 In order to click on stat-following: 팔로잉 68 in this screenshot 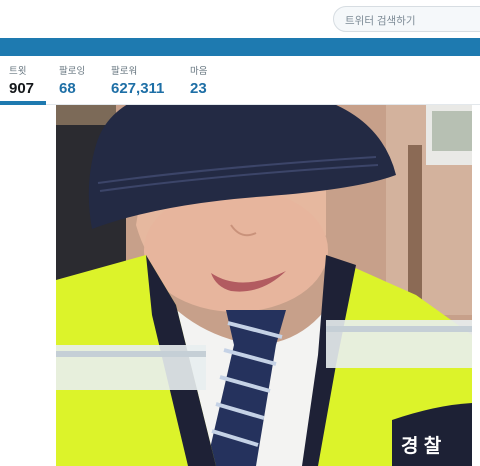, I will do `click(72, 82)`.